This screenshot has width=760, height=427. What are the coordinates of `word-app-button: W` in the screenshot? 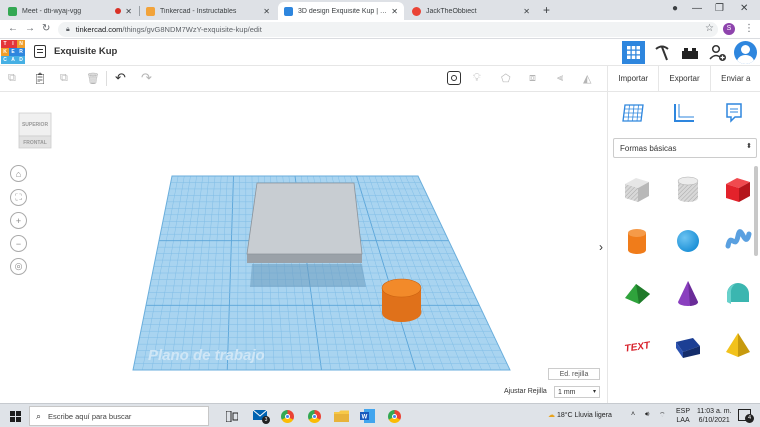 It's located at (367, 416).